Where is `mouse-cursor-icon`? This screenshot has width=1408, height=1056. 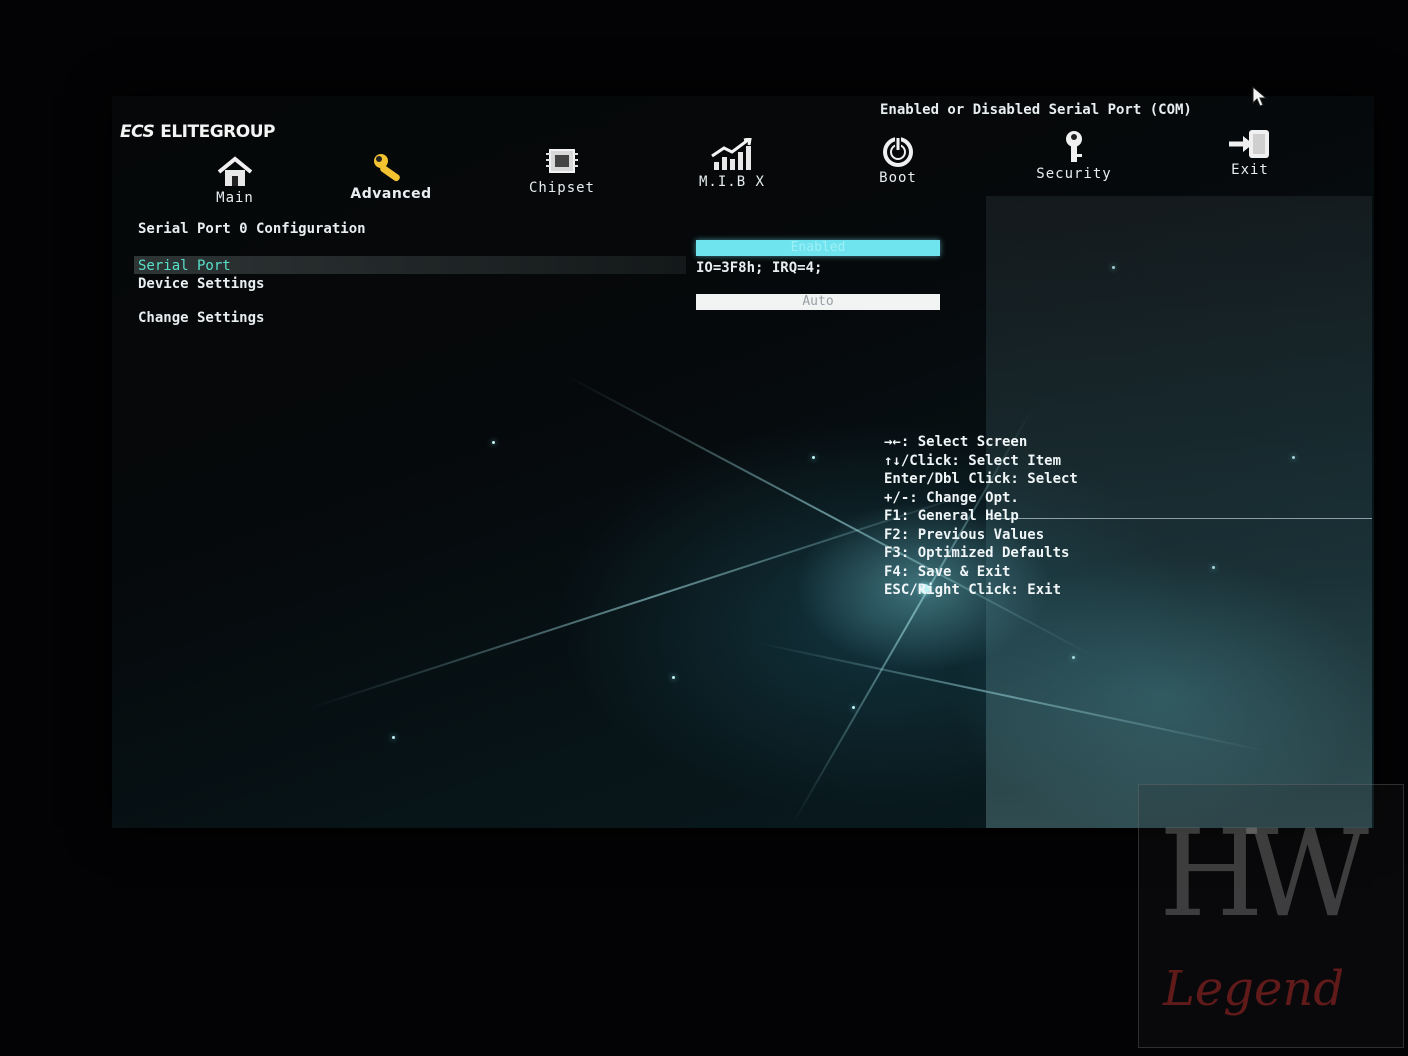 mouse-cursor-icon is located at coordinates (1260, 96).